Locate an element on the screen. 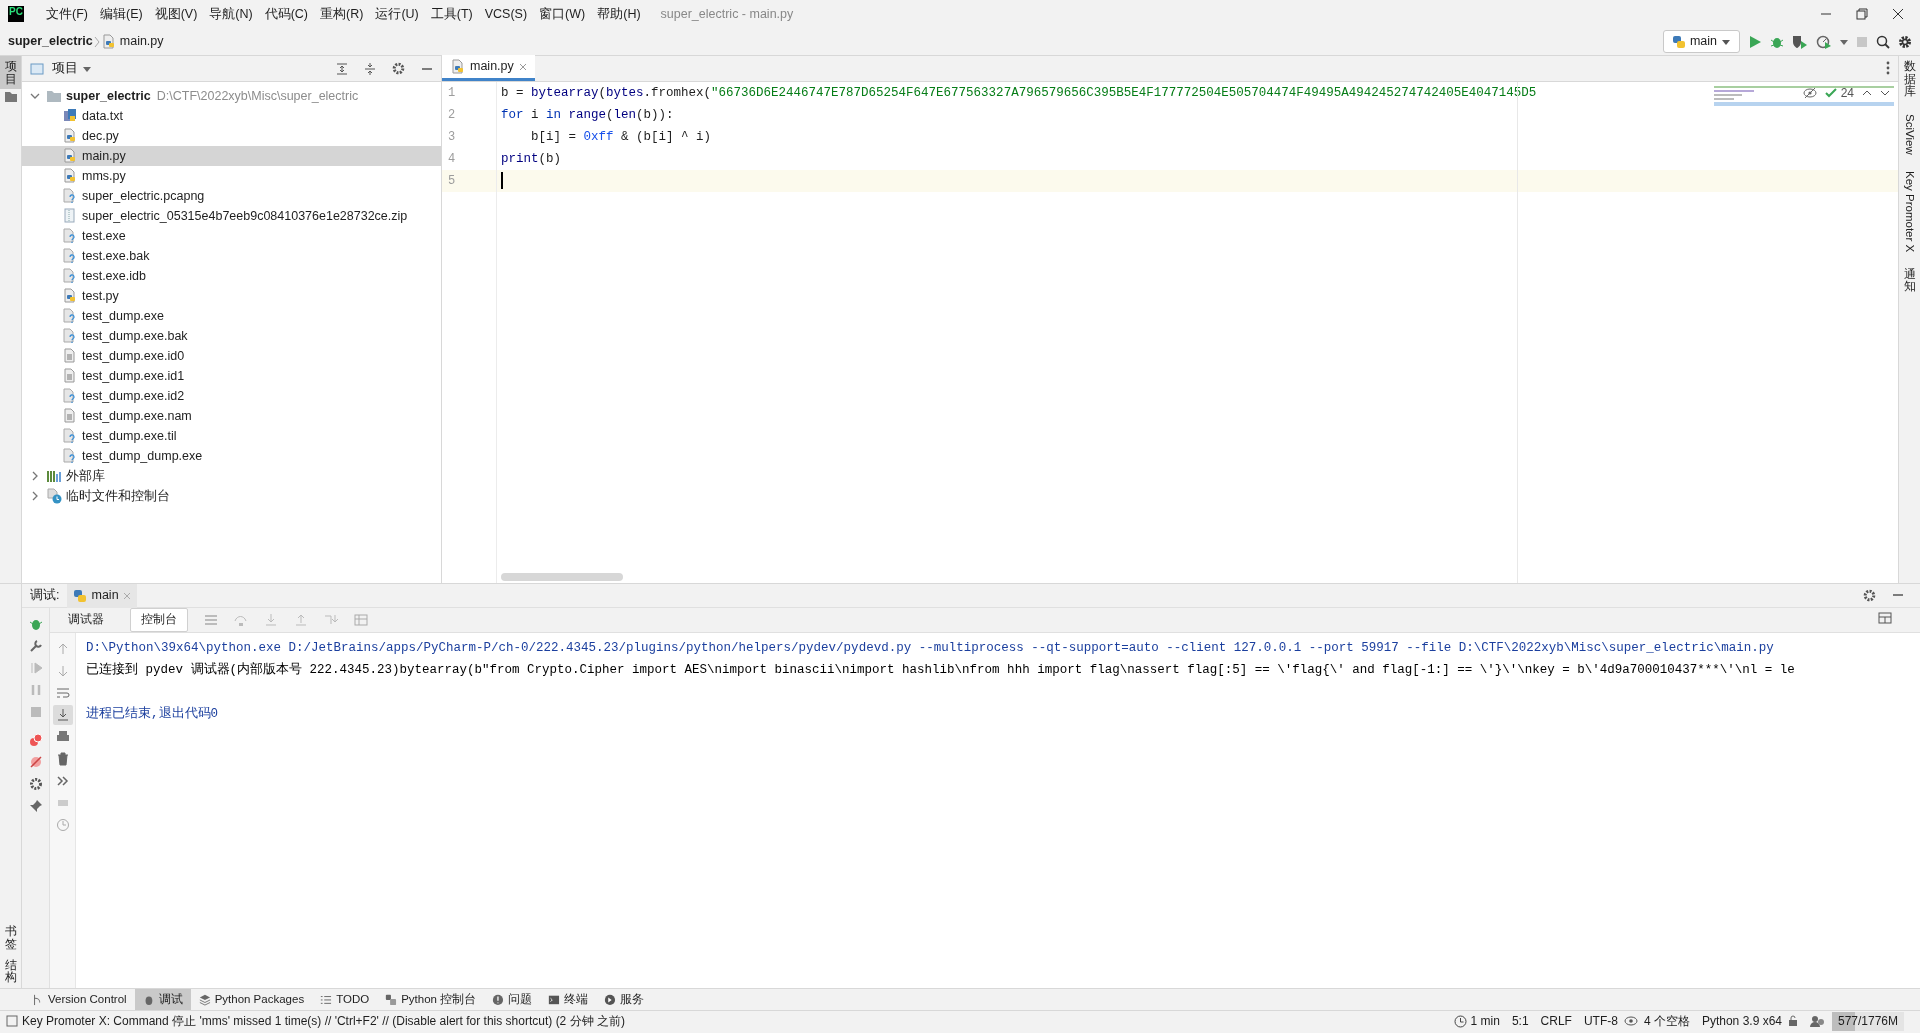 This screenshot has height=1033, width=1920. tree-item: super_electric.pcapng is located at coordinates (231, 196).